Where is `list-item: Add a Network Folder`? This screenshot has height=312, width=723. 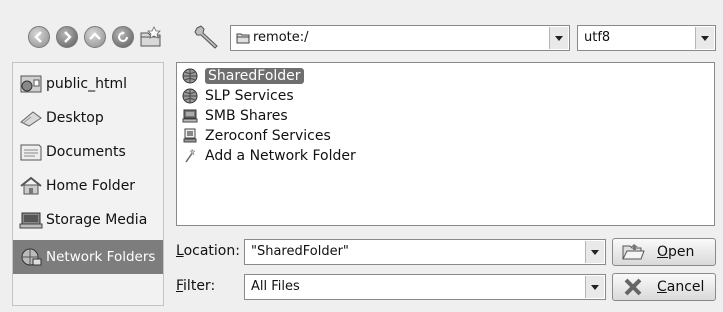
list-item: Add a Network Folder is located at coordinates (268, 156).